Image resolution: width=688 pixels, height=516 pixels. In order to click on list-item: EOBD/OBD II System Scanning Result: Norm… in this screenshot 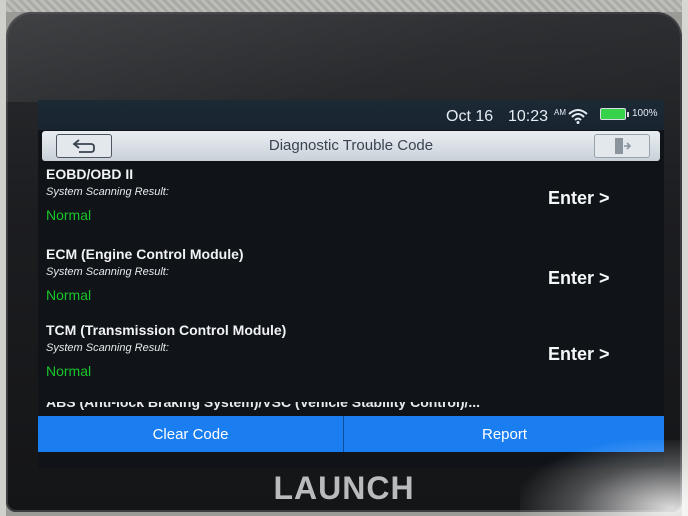, I will do `click(351, 205)`.